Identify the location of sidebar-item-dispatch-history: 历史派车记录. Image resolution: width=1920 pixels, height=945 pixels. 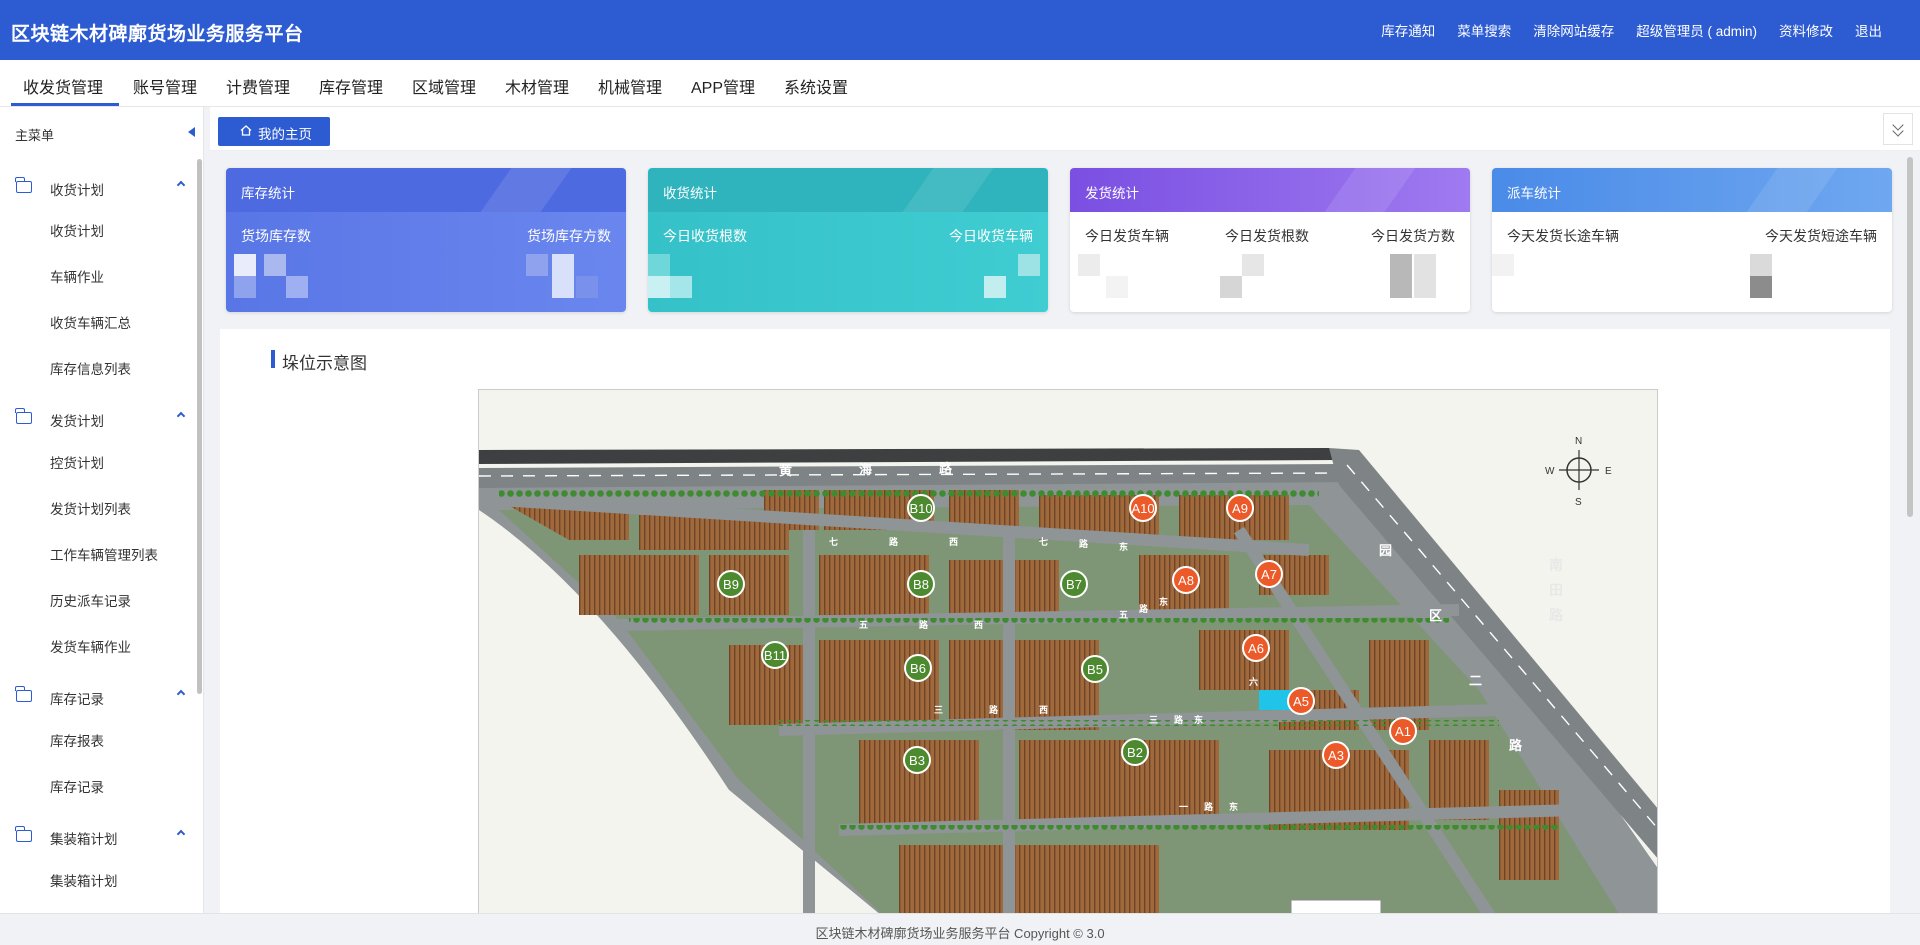
(90, 600).